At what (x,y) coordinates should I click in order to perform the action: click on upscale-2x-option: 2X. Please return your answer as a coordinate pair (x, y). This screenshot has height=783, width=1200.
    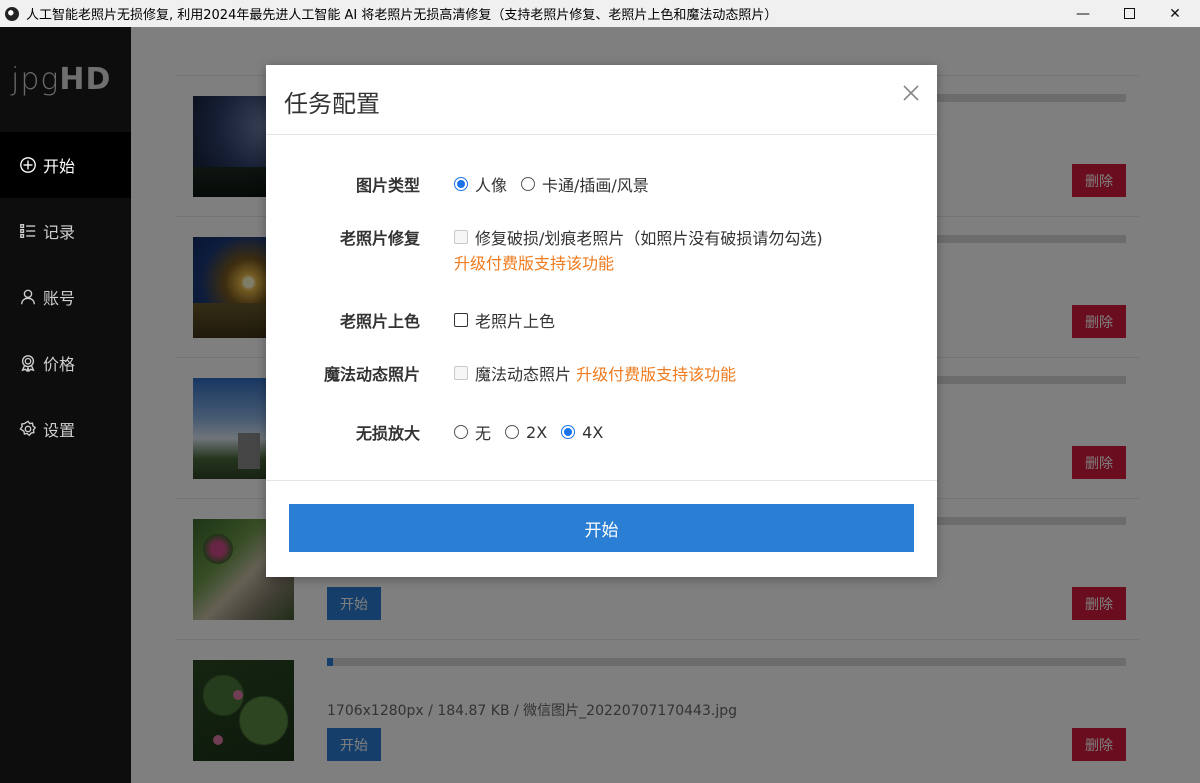
    Looking at the image, I should click on (526, 432).